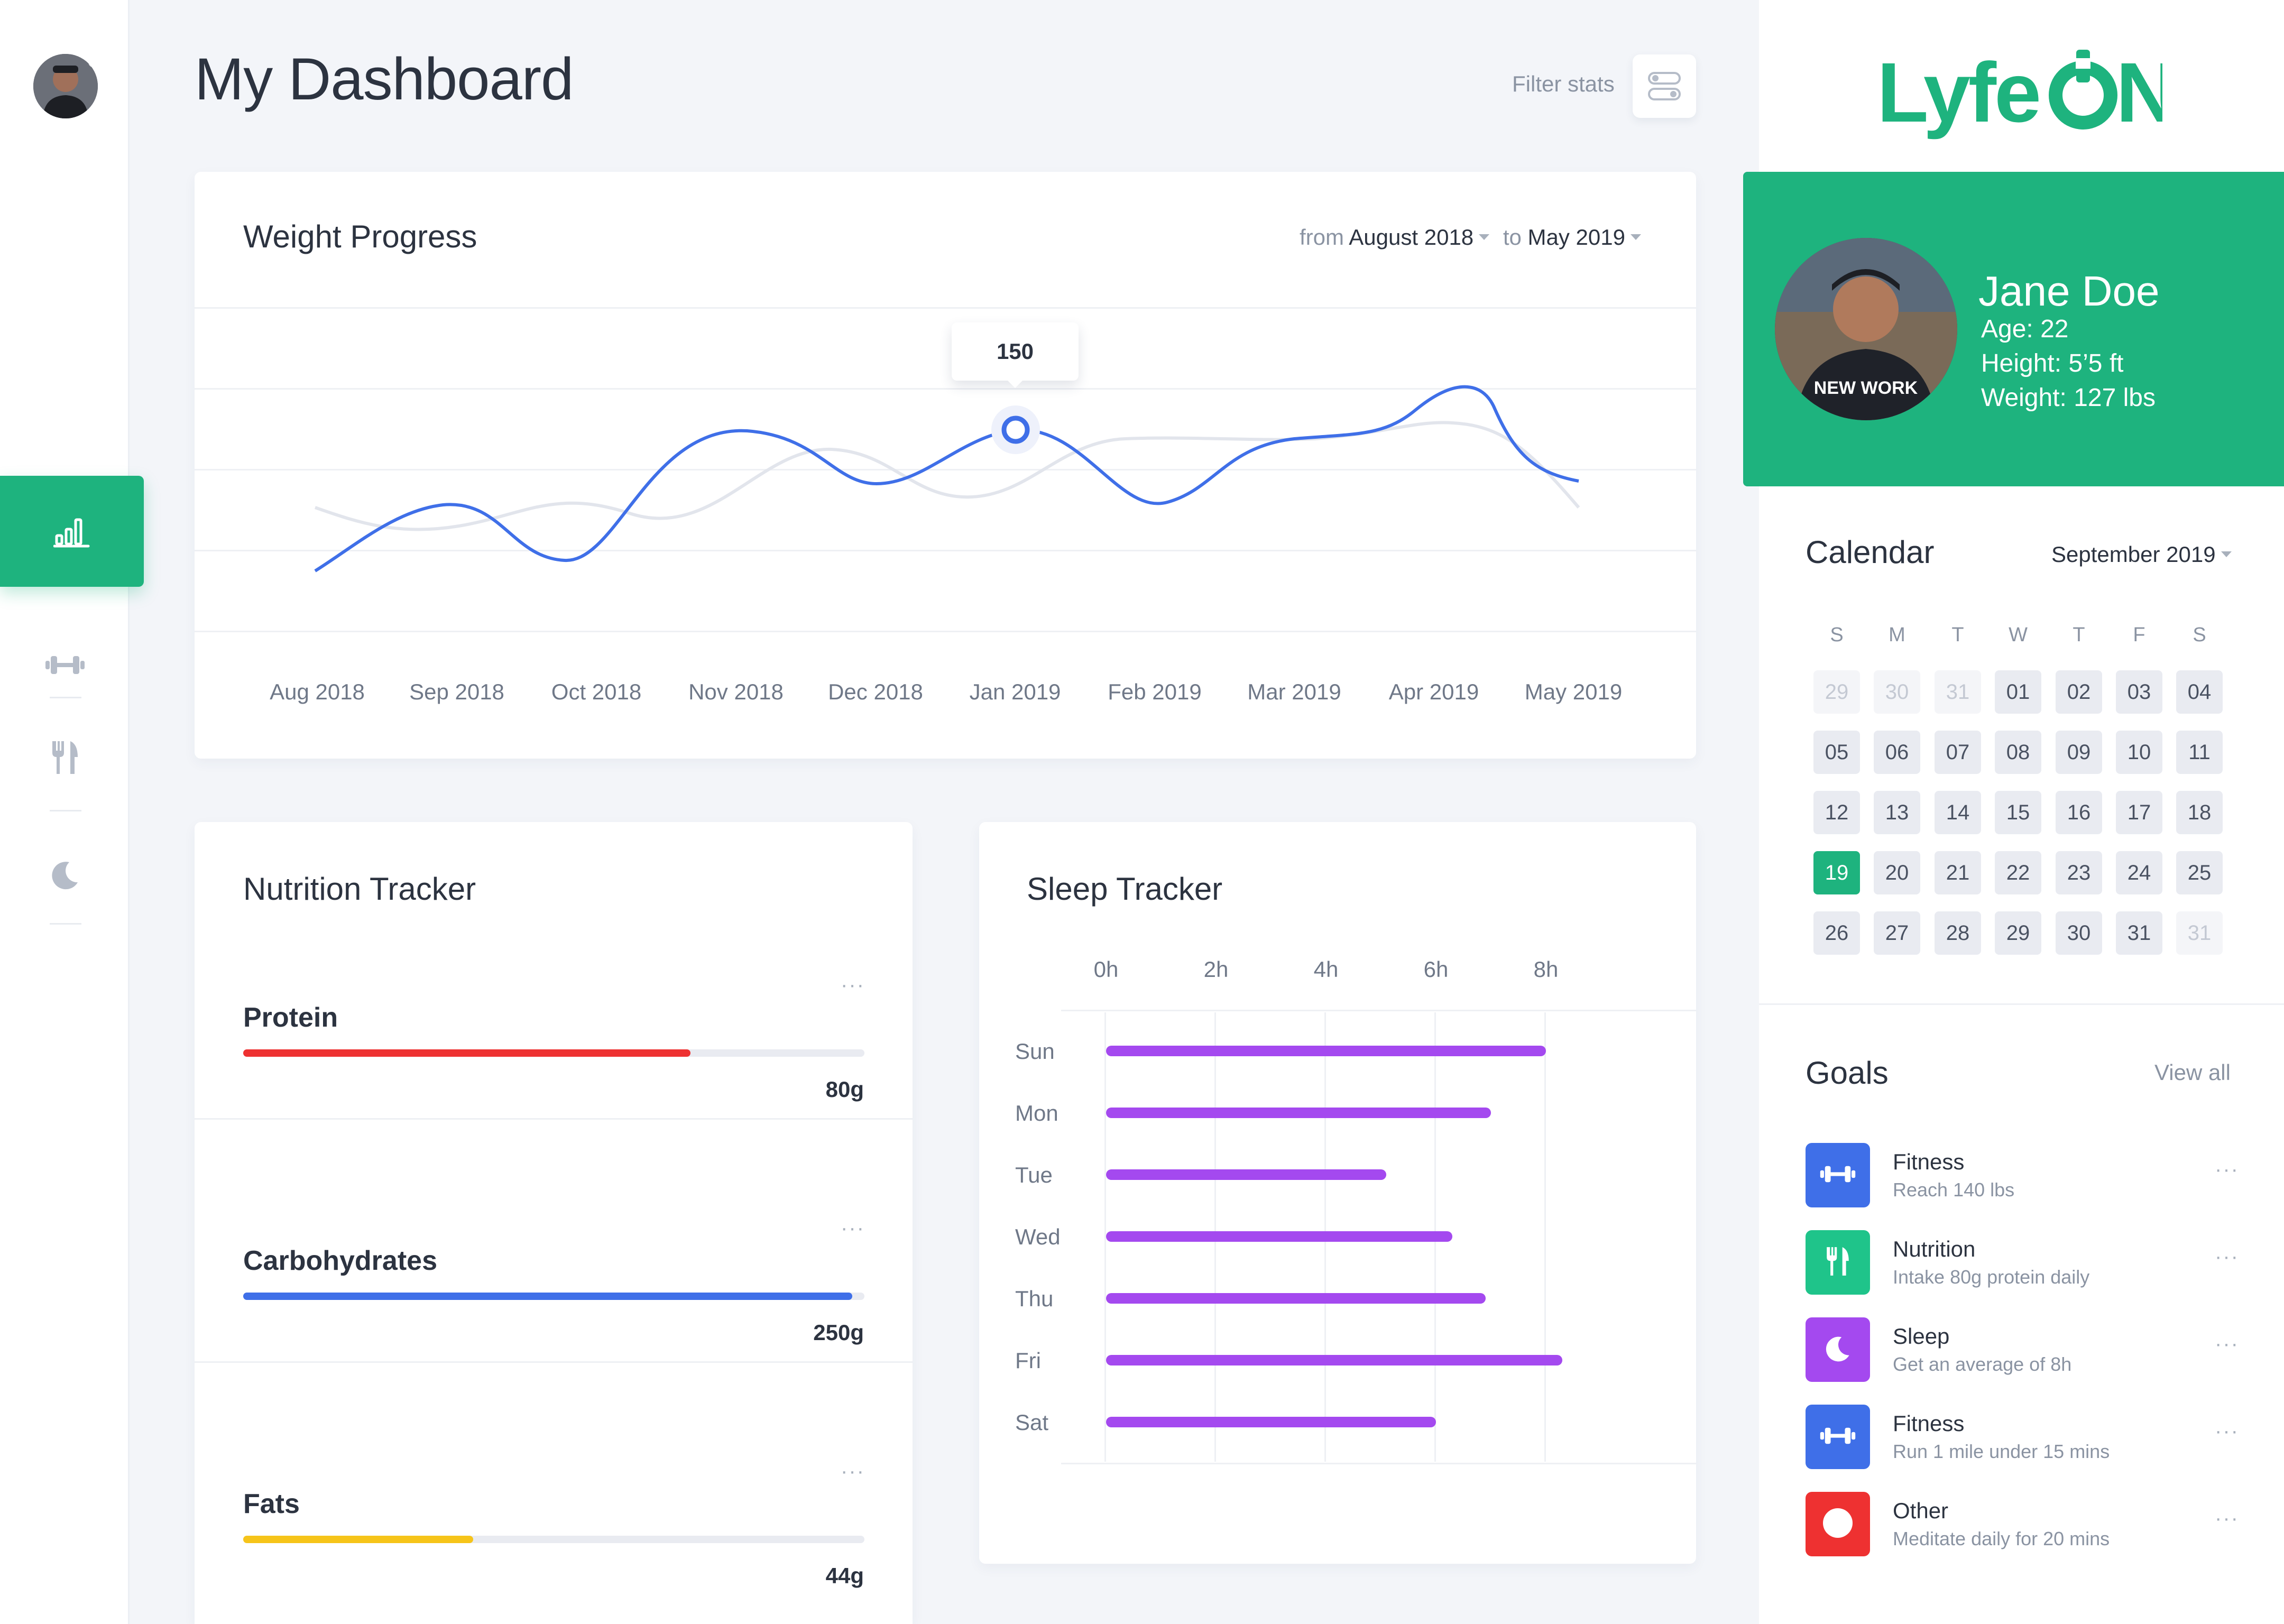 Image resolution: width=2284 pixels, height=1624 pixels. I want to click on weekday-label: S, so click(2199, 635).